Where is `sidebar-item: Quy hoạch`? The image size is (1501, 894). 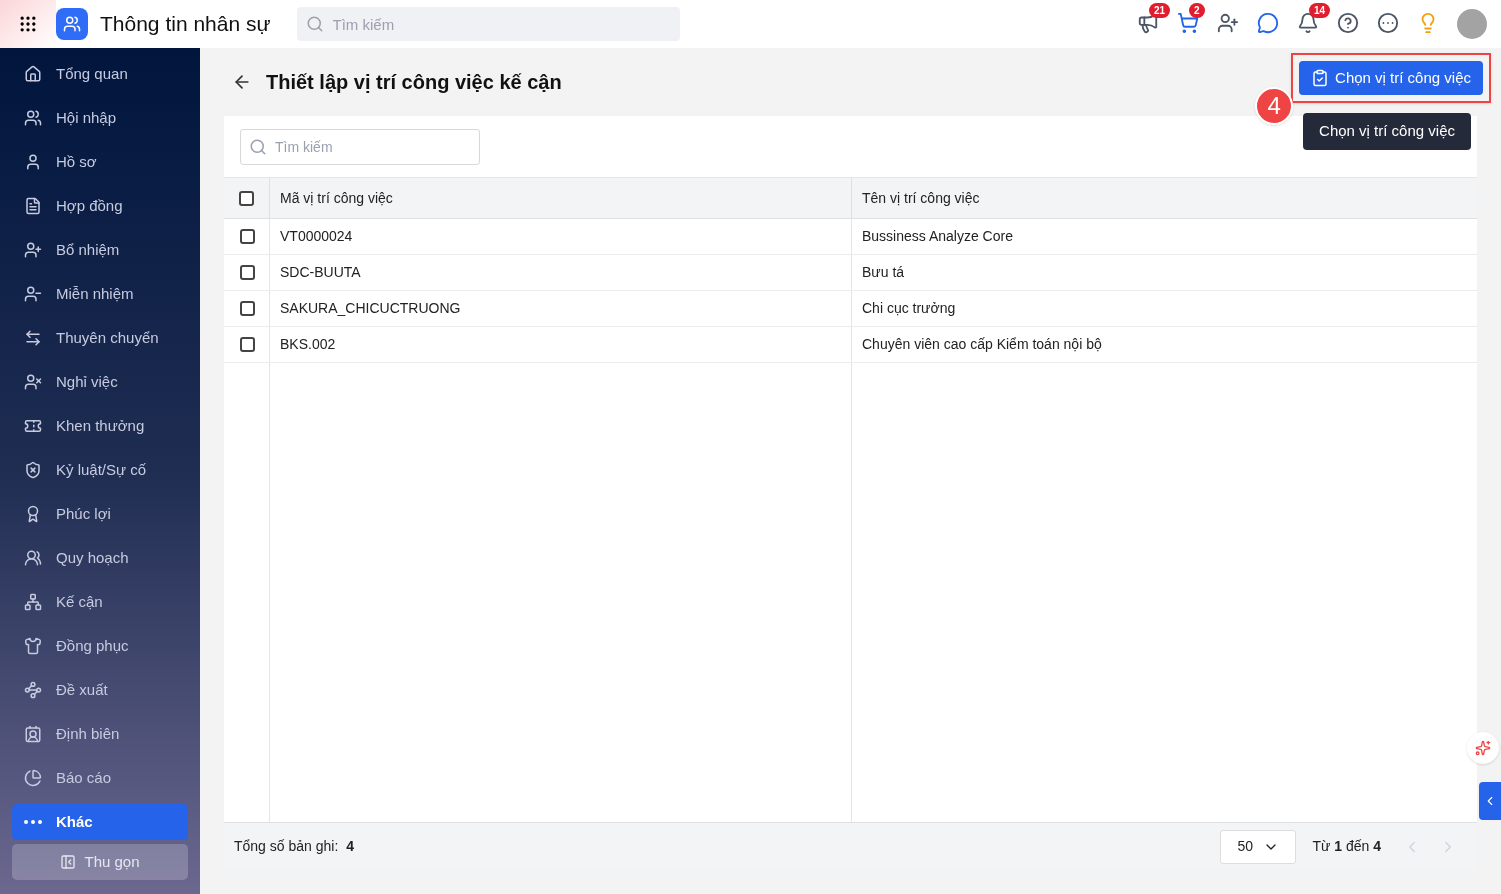 sidebar-item: Quy hoạch is located at coordinates (100, 558).